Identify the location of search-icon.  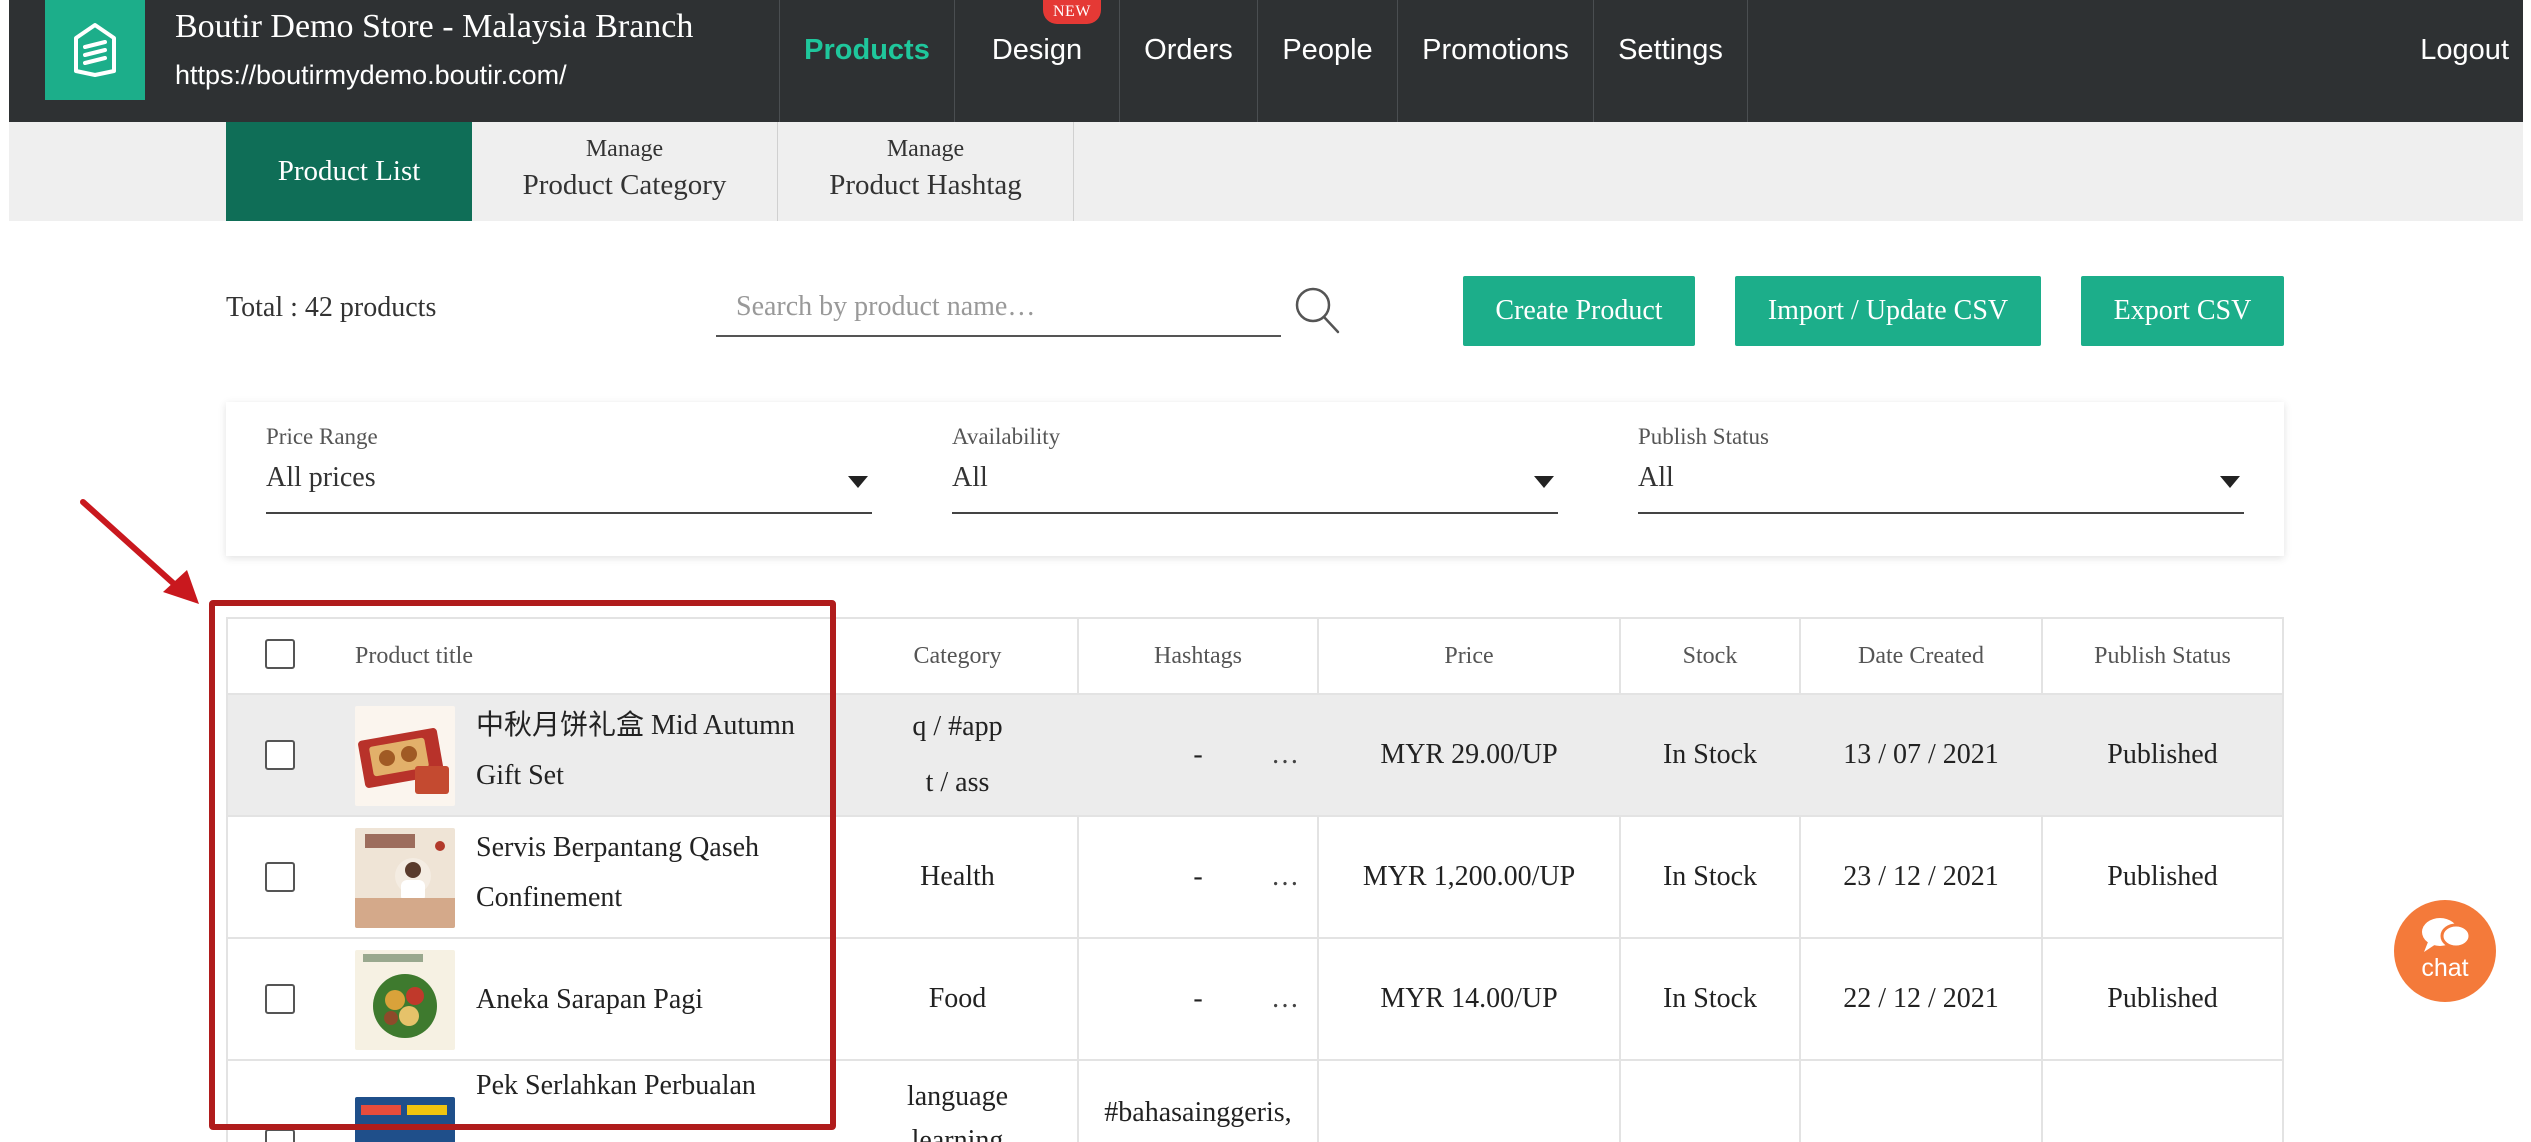
(1317, 310).